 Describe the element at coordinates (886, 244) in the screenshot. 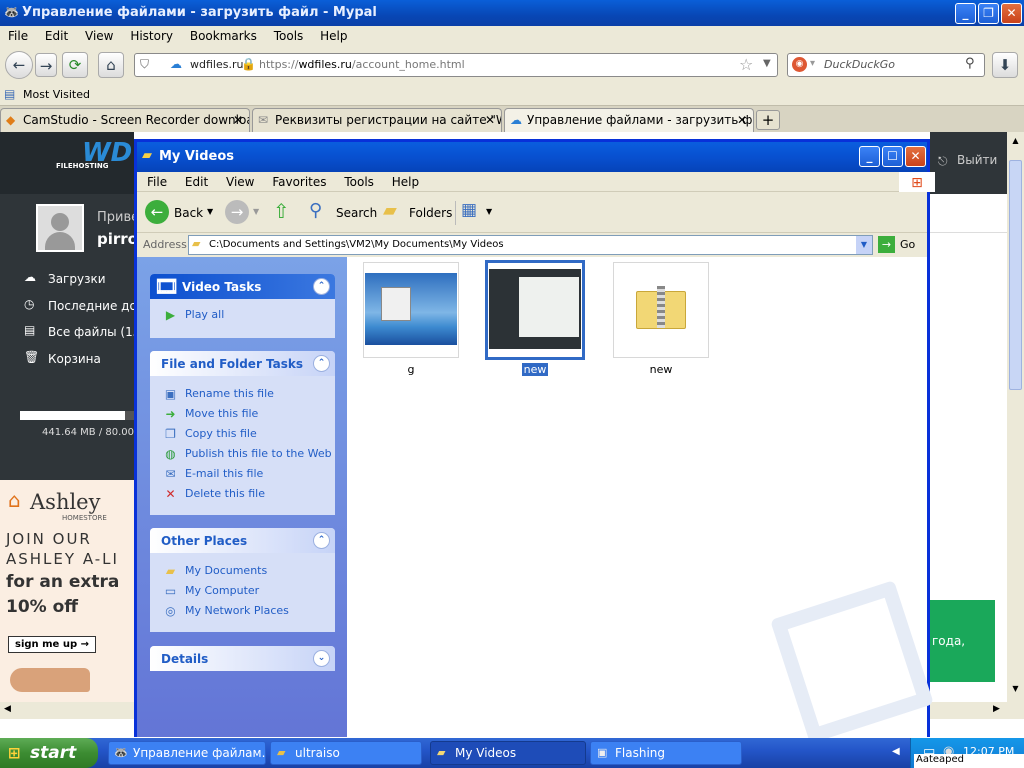

I see `go-arrow-icon: →` at that location.